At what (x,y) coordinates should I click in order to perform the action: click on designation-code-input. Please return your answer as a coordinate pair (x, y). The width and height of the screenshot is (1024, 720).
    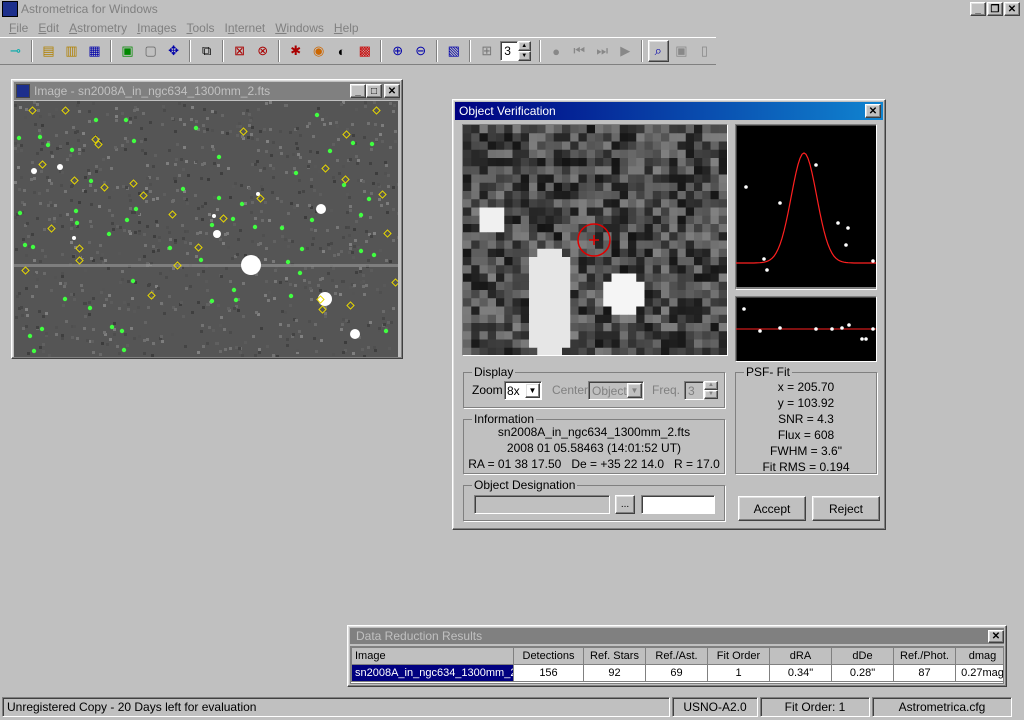
    Looking at the image, I should click on (678, 504).